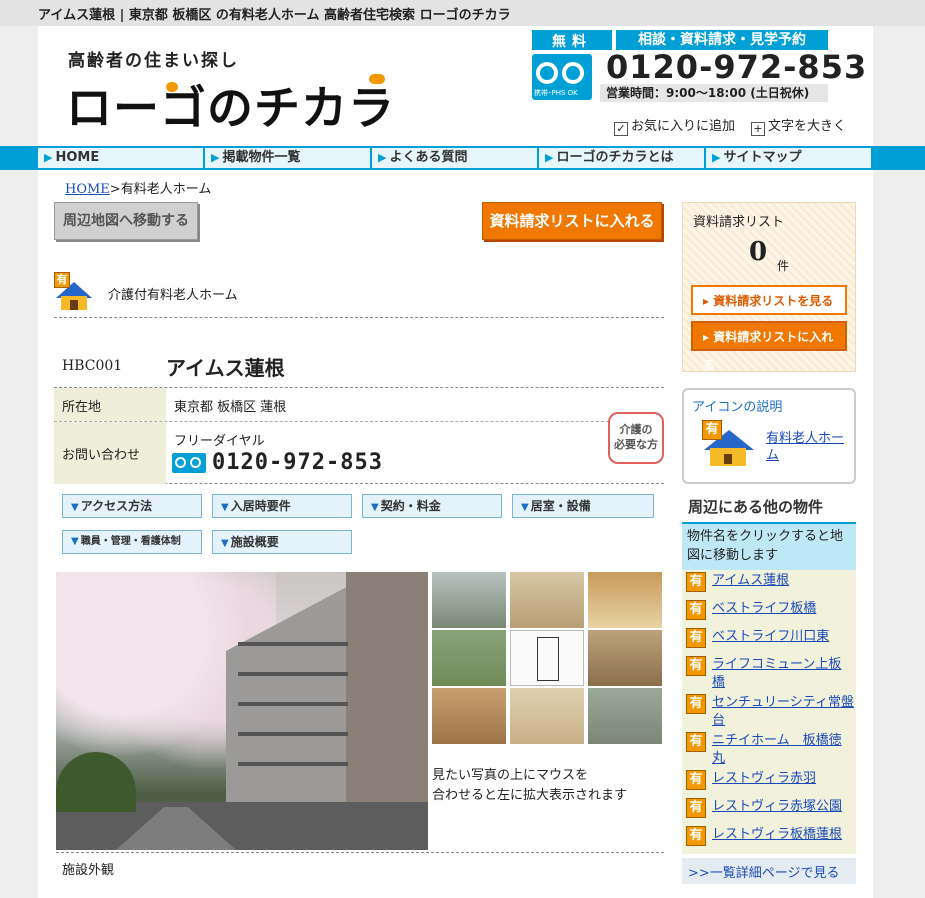  What do you see at coordinates (410, 506) in the screenshot?
I see `tab-label: 契約・料金` at bounding box center [410, 506].